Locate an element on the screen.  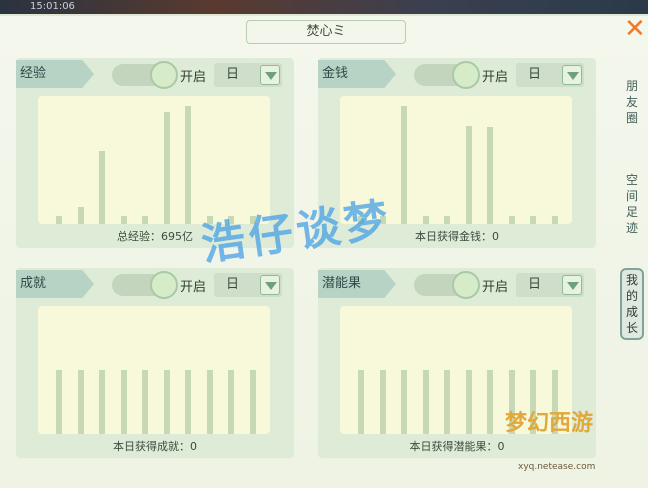
tab-friends-circle: 朋友圈 is located at coordinates (632, 102).